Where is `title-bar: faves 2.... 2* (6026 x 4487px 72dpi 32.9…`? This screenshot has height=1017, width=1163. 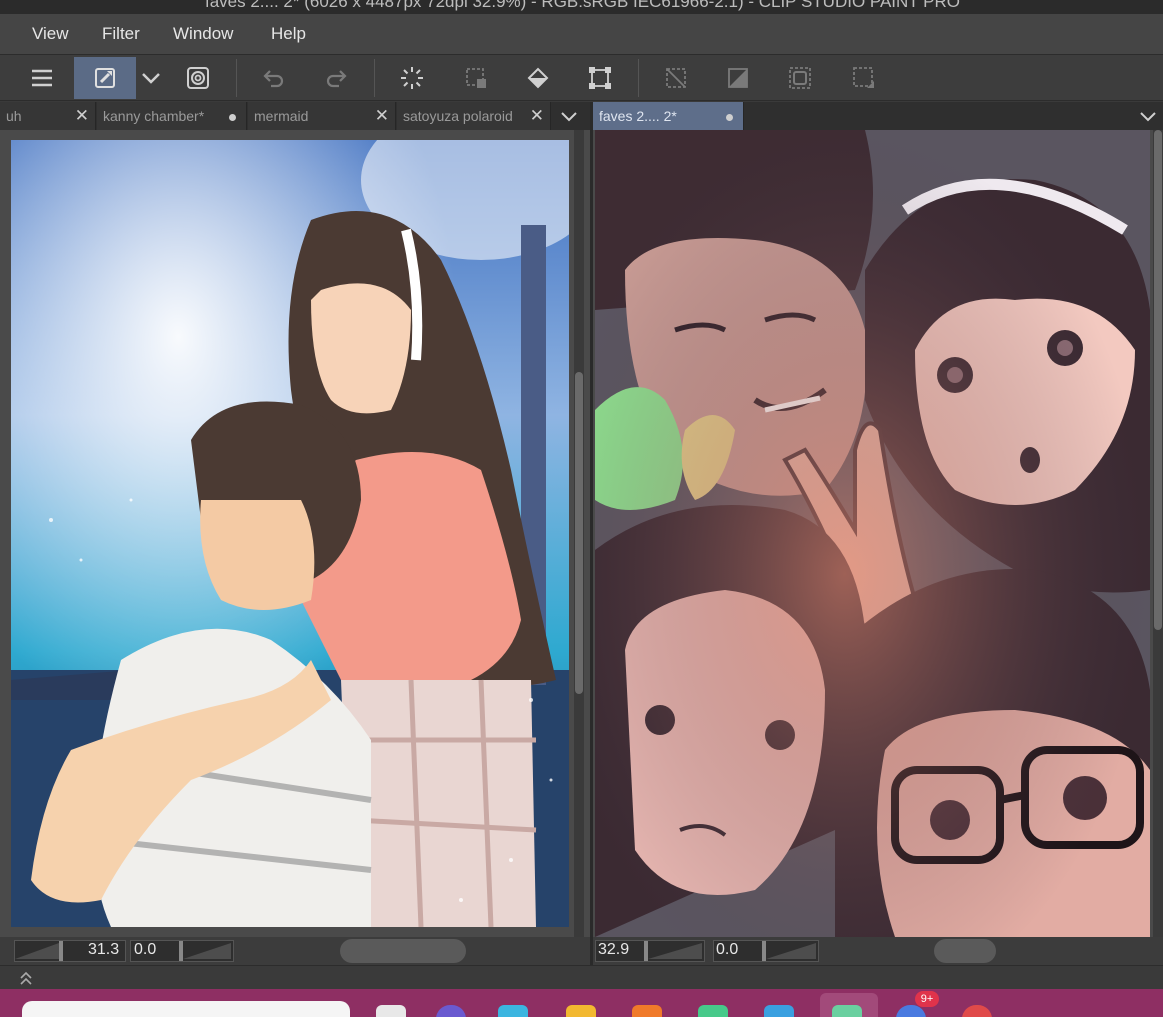 title-bar: faves 2.... 2* (6026 x 4487px 72dpi 32.9… is located at coordinates (581, 7).